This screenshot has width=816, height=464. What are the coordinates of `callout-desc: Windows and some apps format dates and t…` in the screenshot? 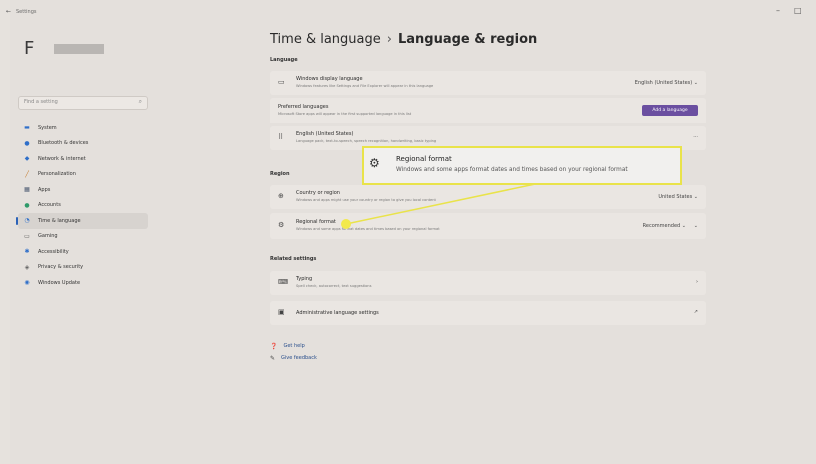 It's located at (512, 170).